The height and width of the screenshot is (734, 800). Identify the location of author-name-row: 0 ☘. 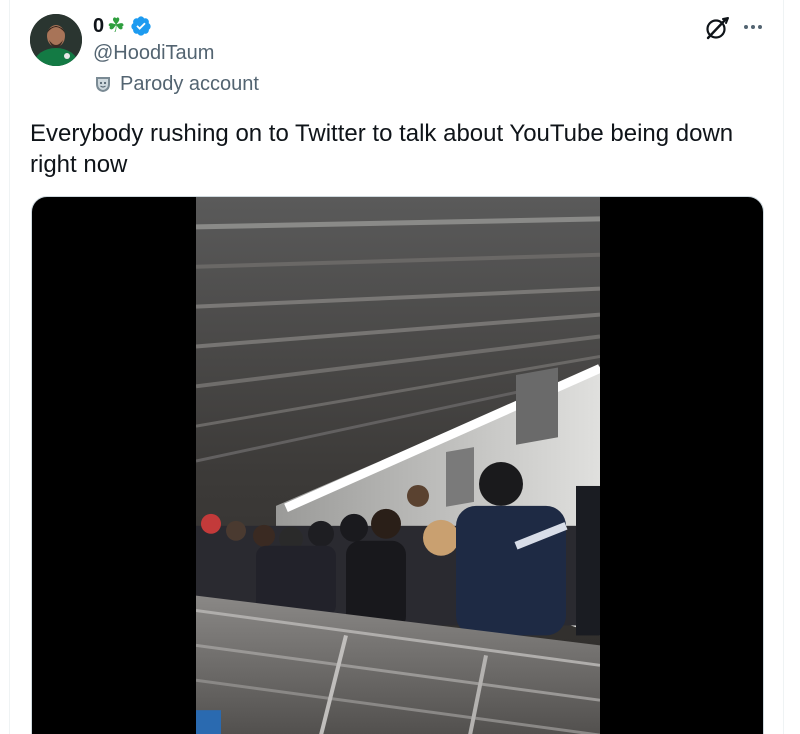
(122, 26).